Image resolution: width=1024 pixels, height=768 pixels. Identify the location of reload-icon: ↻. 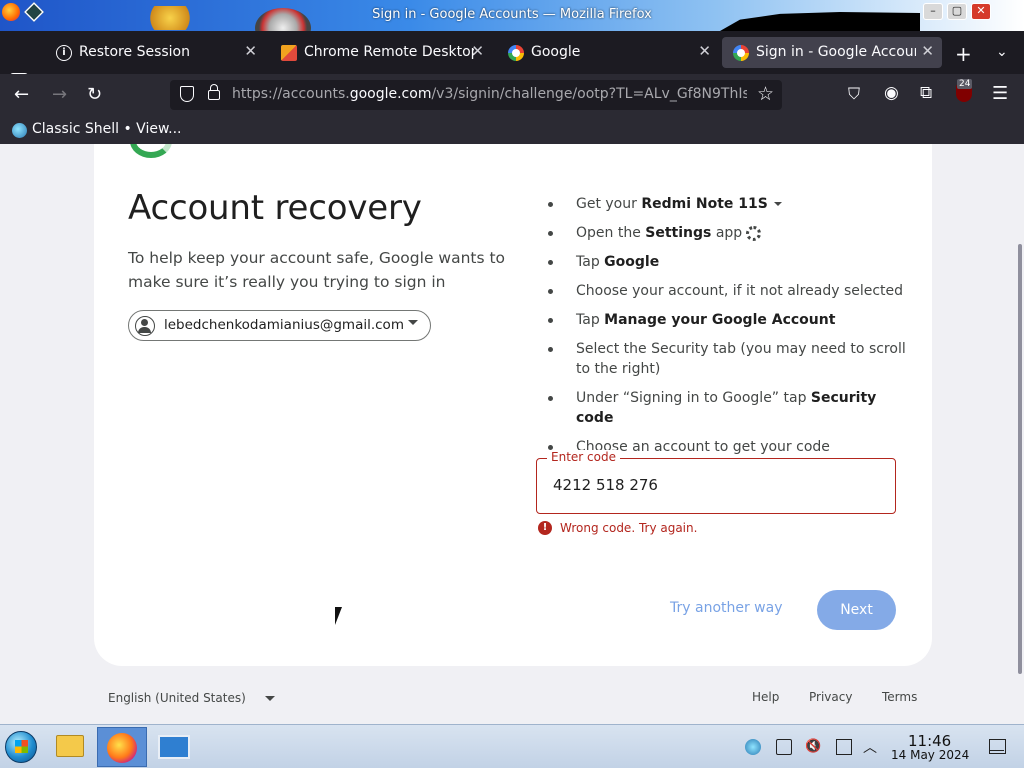
(94, 94).